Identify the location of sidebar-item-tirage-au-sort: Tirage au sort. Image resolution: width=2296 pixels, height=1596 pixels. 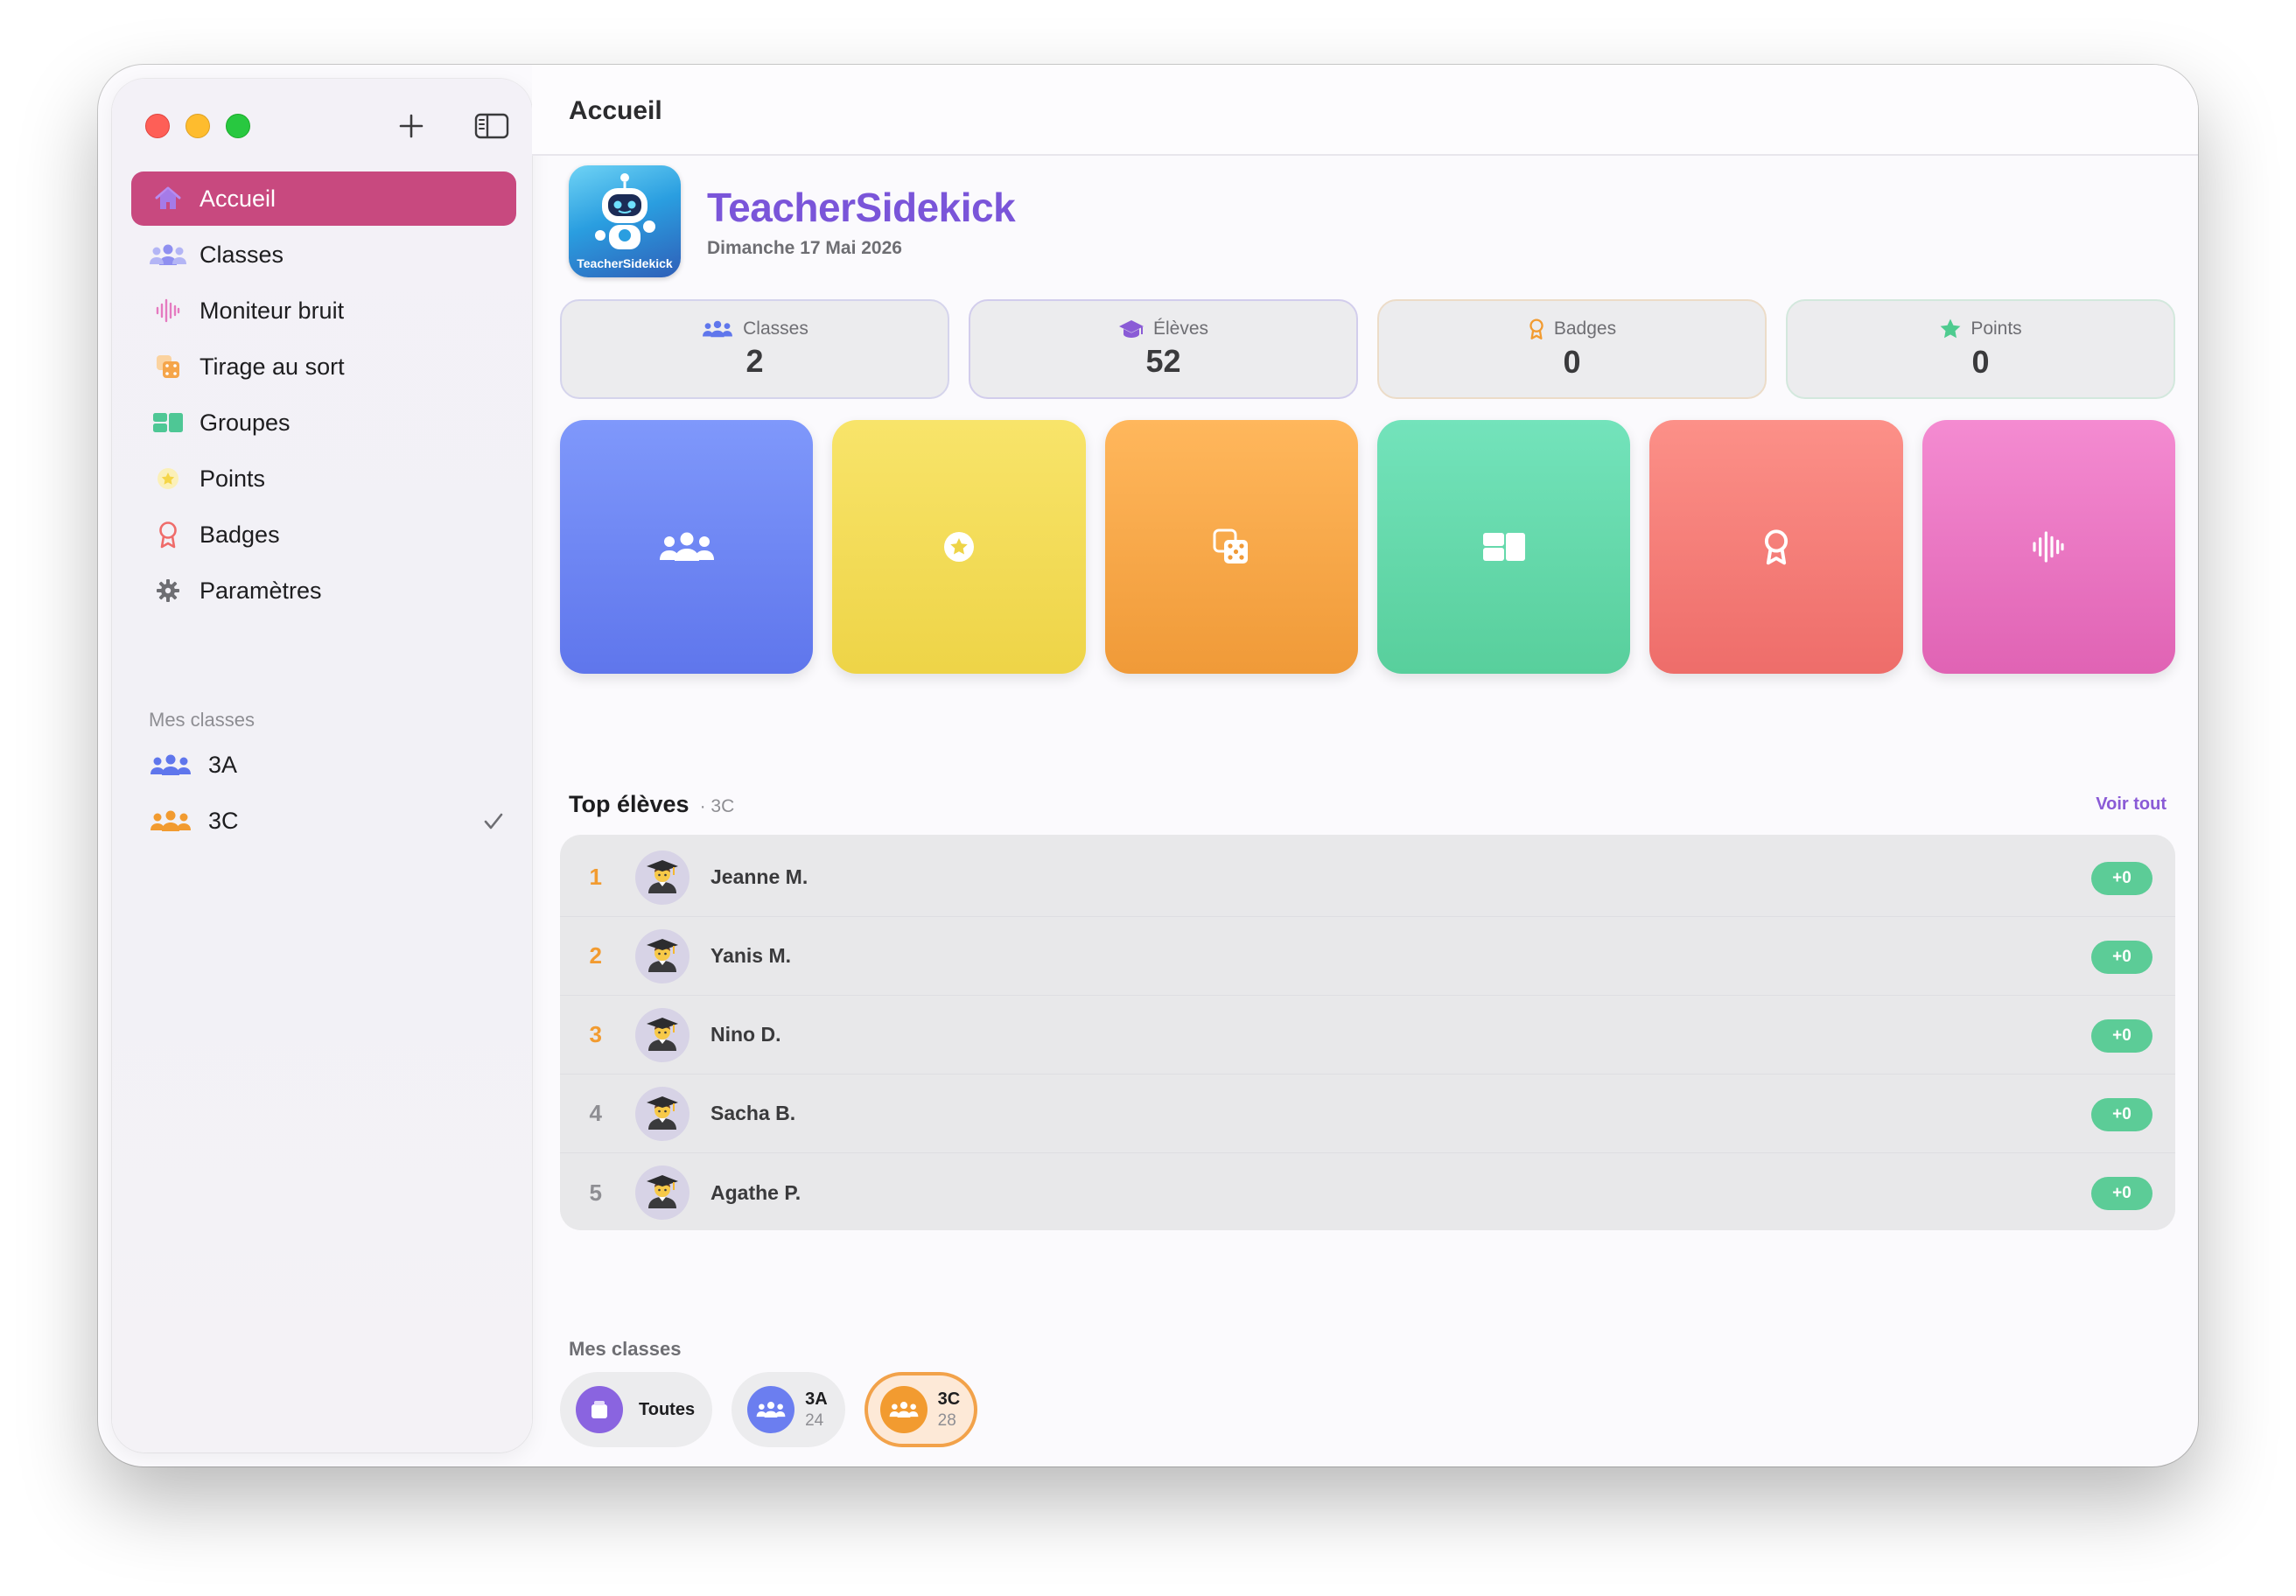
(323, 367).